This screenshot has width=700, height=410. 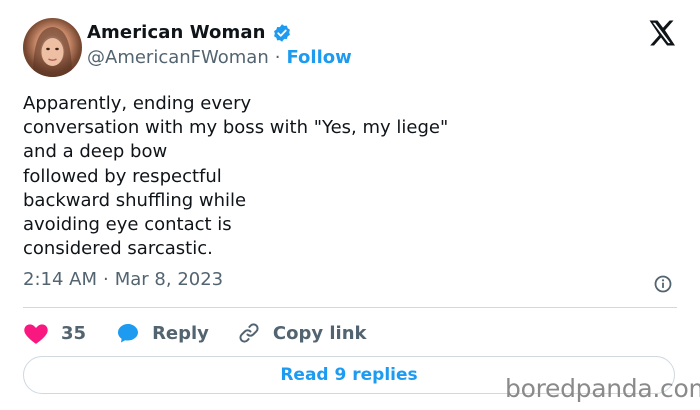 What do you see at coordinates (249, 333) in the screenshot?
I see `link-icon` at bounding box center [249, 333].